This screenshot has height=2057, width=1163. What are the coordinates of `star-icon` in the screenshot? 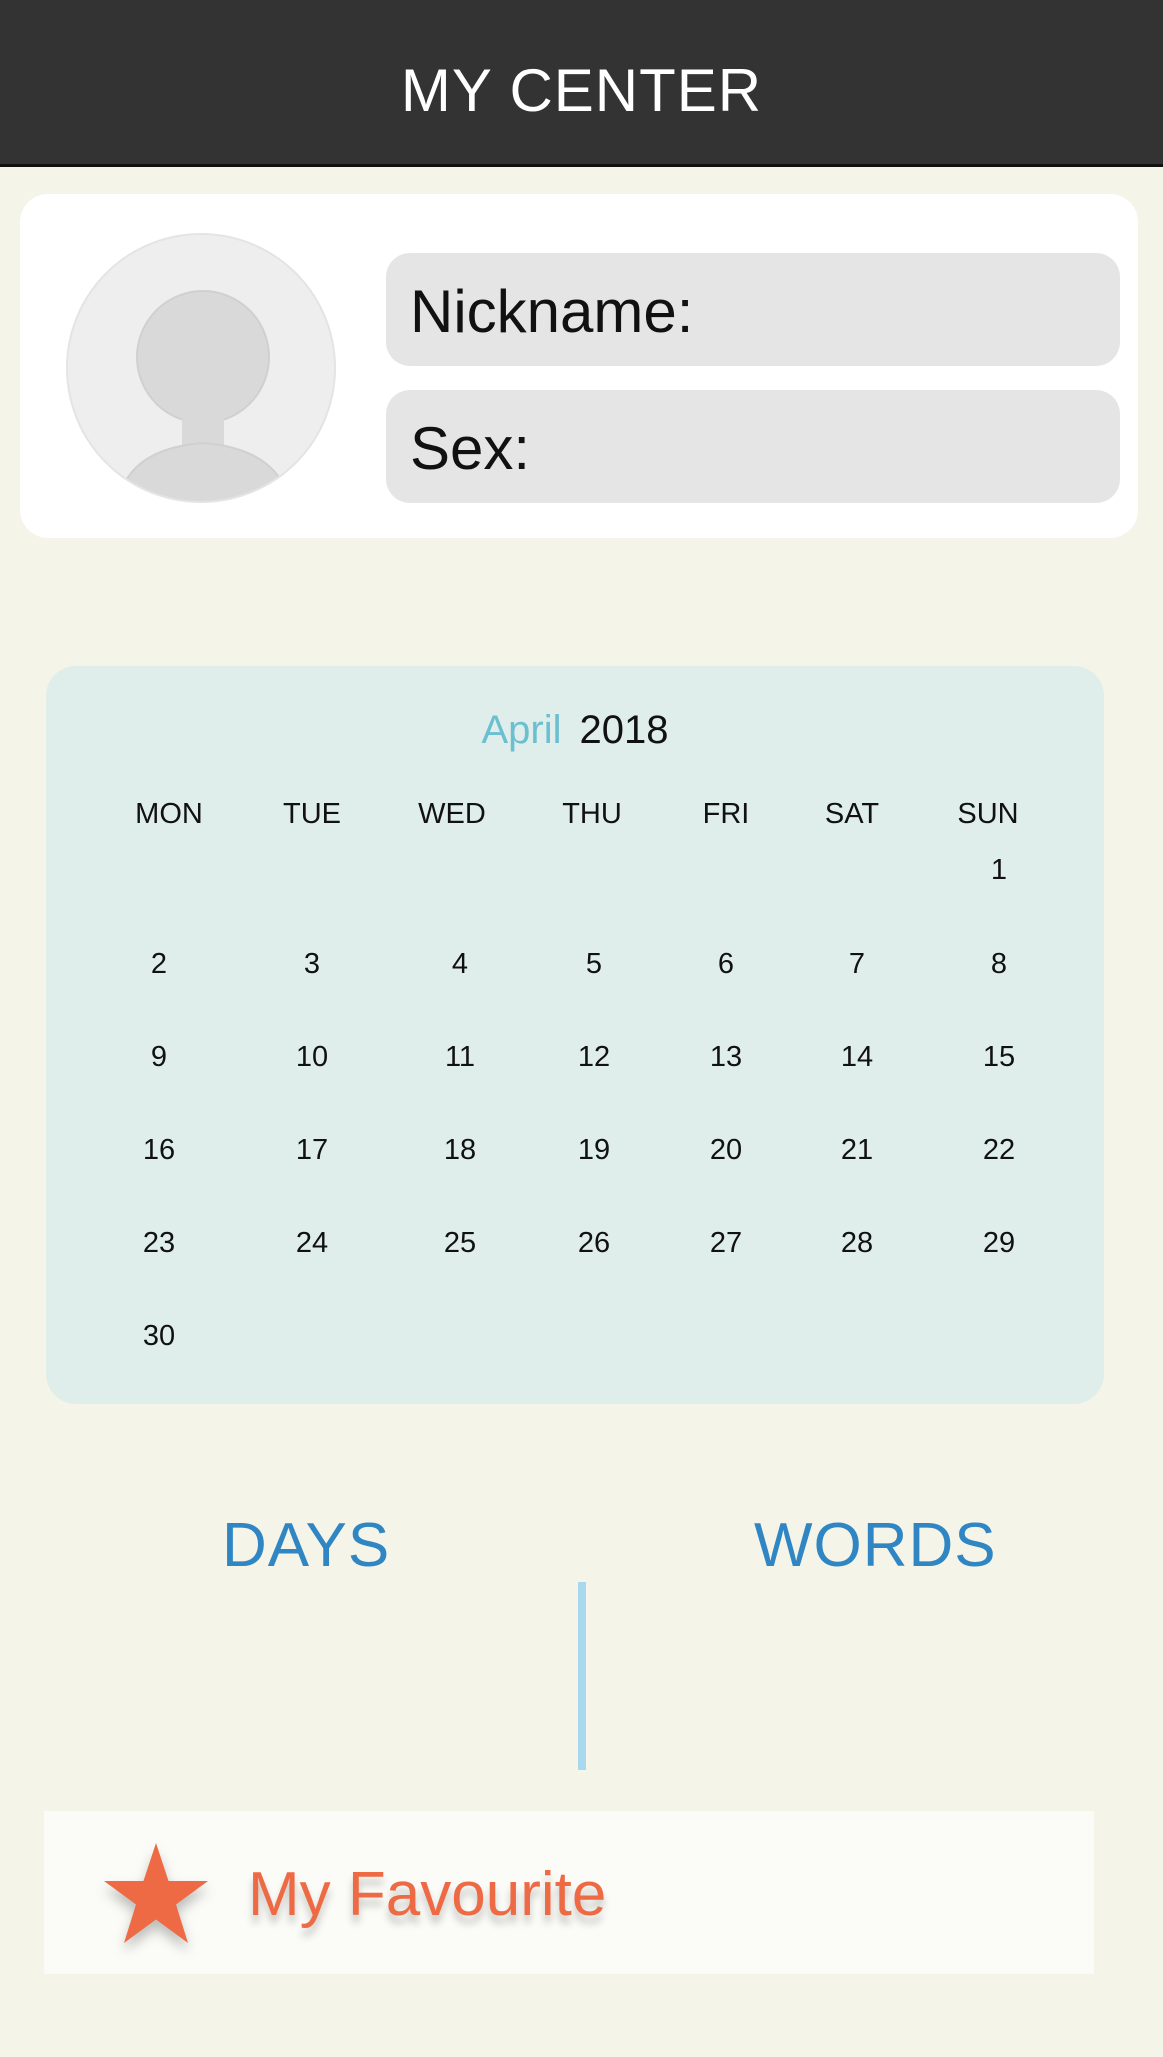 It's located at (156, 1893).